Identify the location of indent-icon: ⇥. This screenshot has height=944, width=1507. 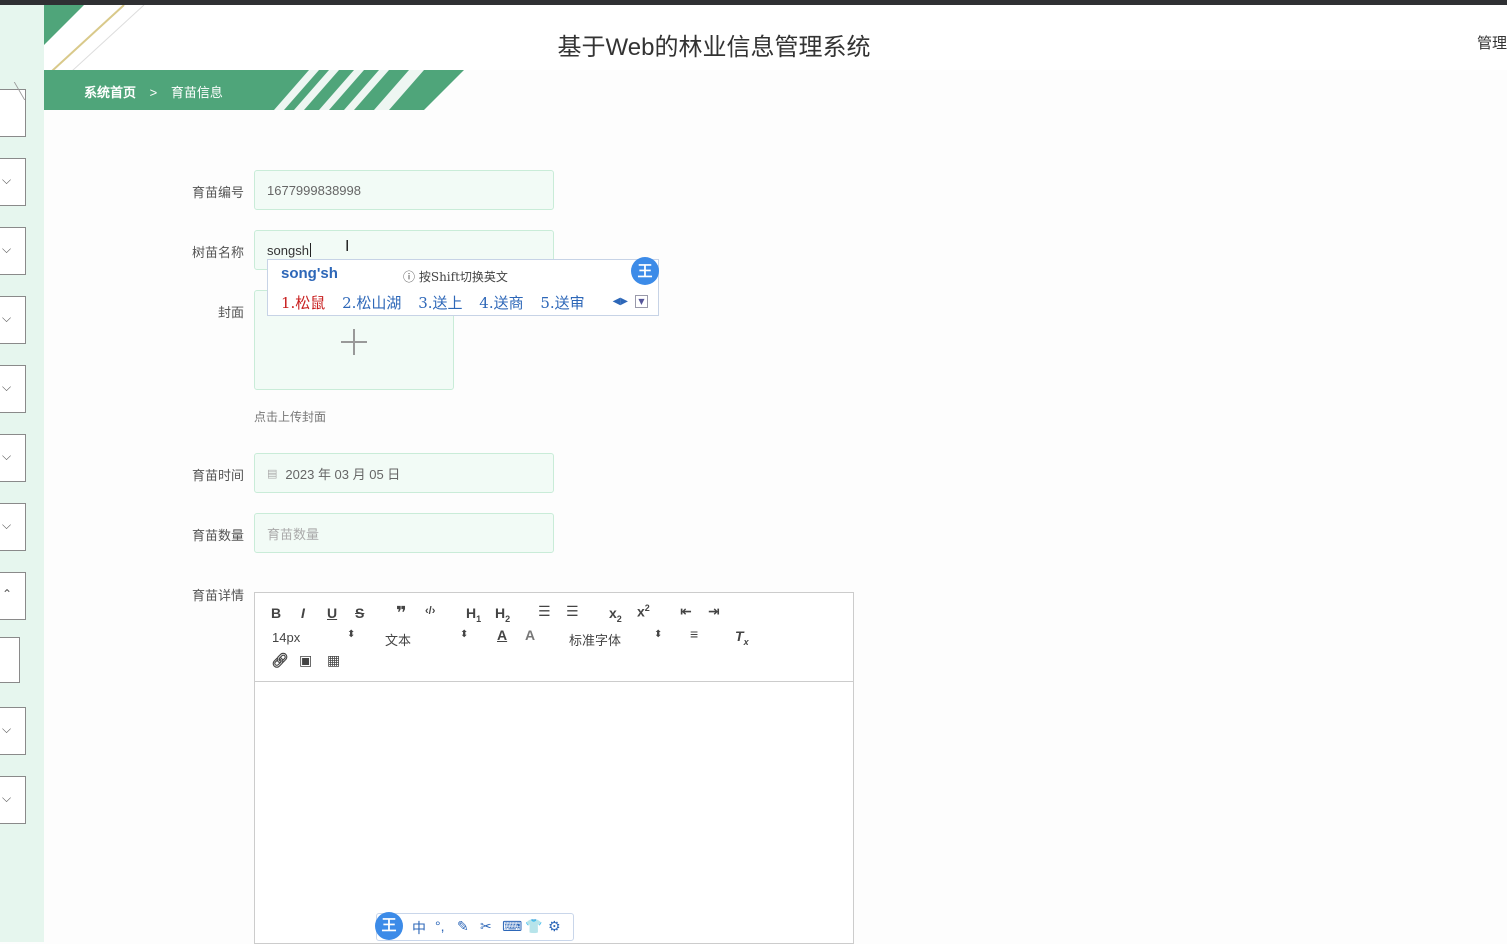
(714, 611).